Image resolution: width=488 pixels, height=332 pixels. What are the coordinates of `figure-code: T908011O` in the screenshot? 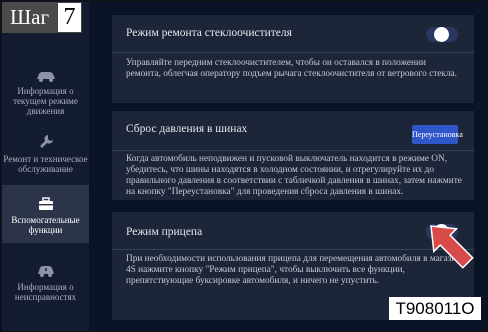 It's located at (435, 308).